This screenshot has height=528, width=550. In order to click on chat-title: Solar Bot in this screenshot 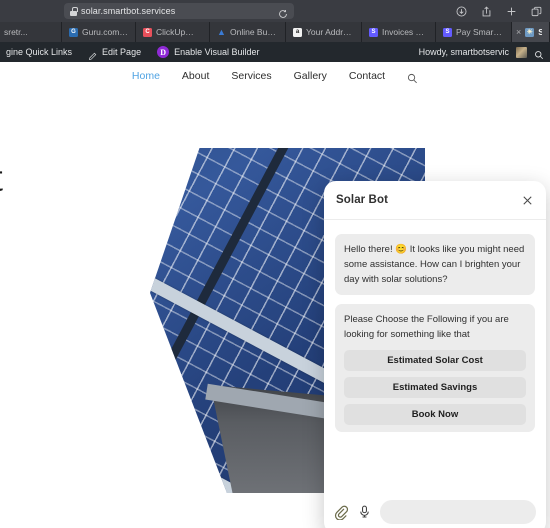, I will do `click(362, 200)`.